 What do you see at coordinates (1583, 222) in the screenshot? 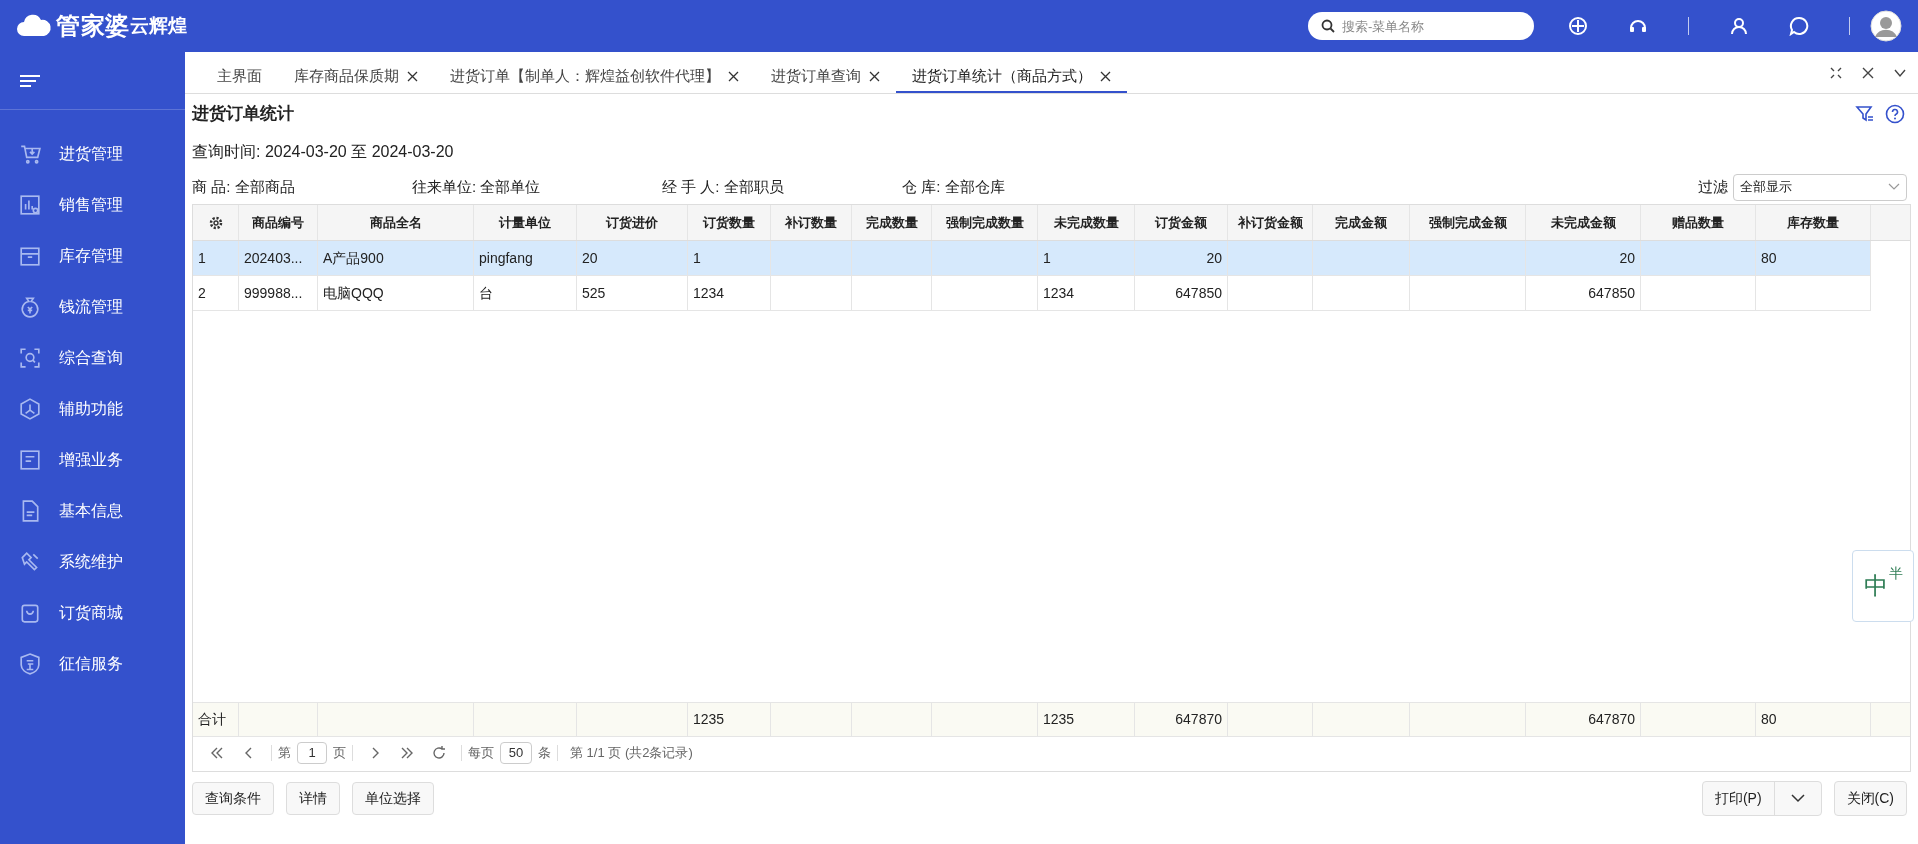
I see `column-header: 未完成金额` at bounding box center [1583, 222].